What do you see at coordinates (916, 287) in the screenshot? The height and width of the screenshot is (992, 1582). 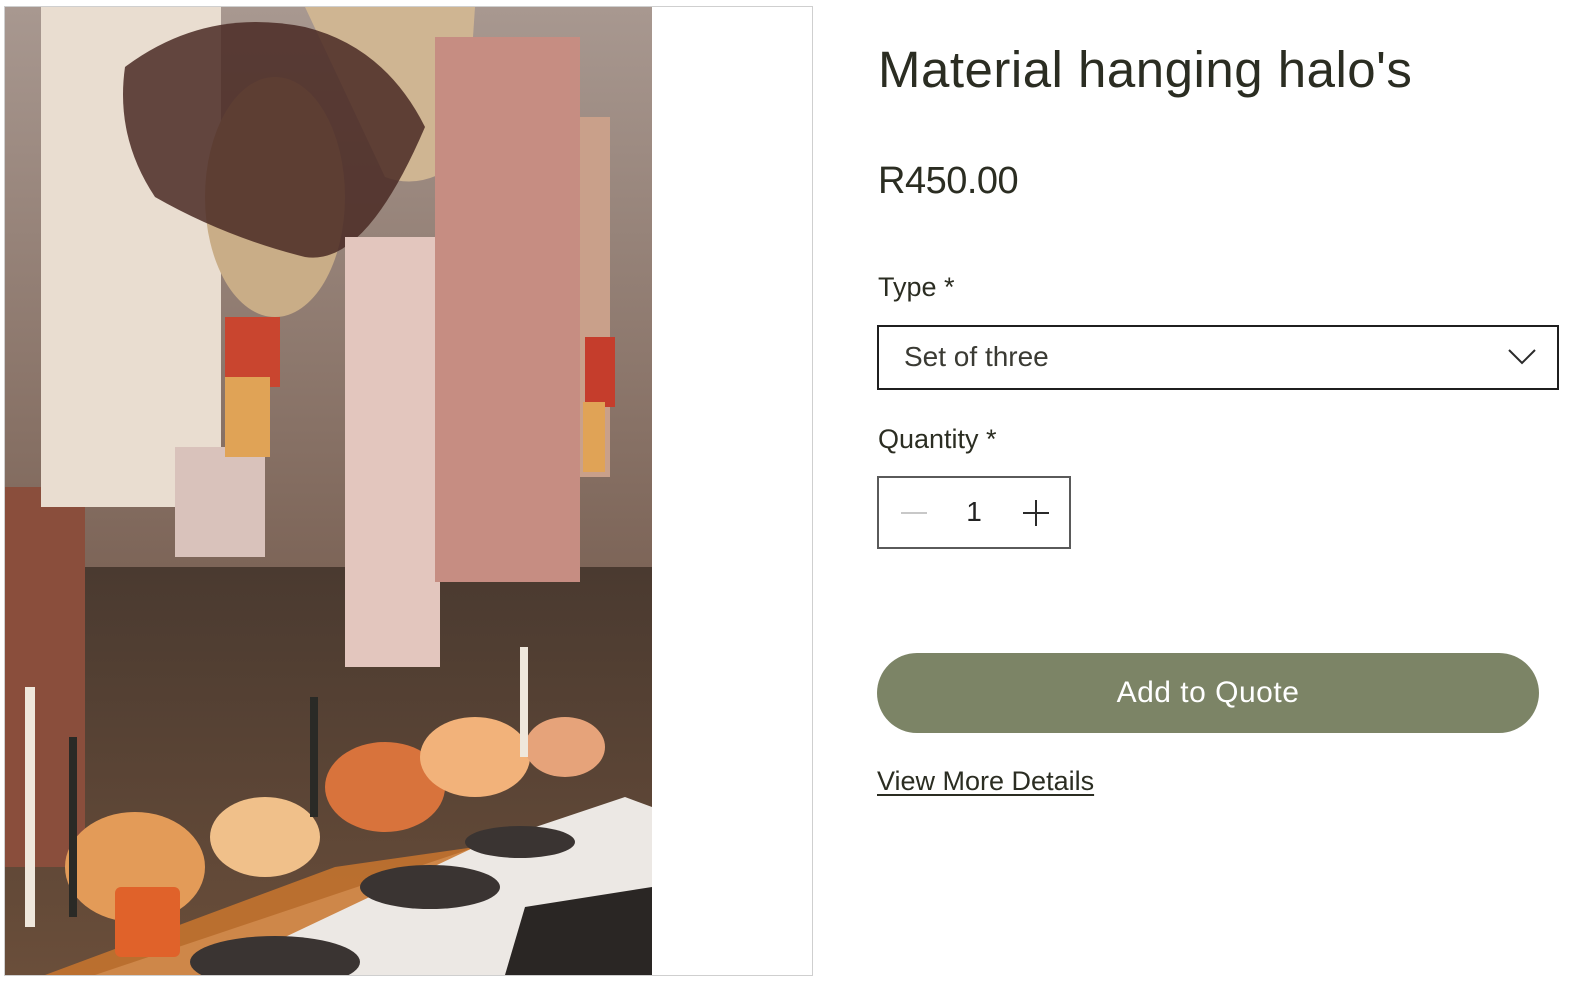 I see `type-label: Type *` at bounding box center [916, 287].